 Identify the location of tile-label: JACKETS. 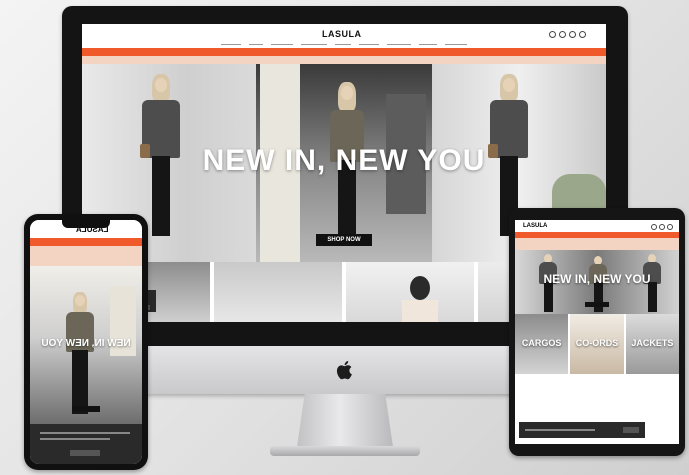
(652, 343).